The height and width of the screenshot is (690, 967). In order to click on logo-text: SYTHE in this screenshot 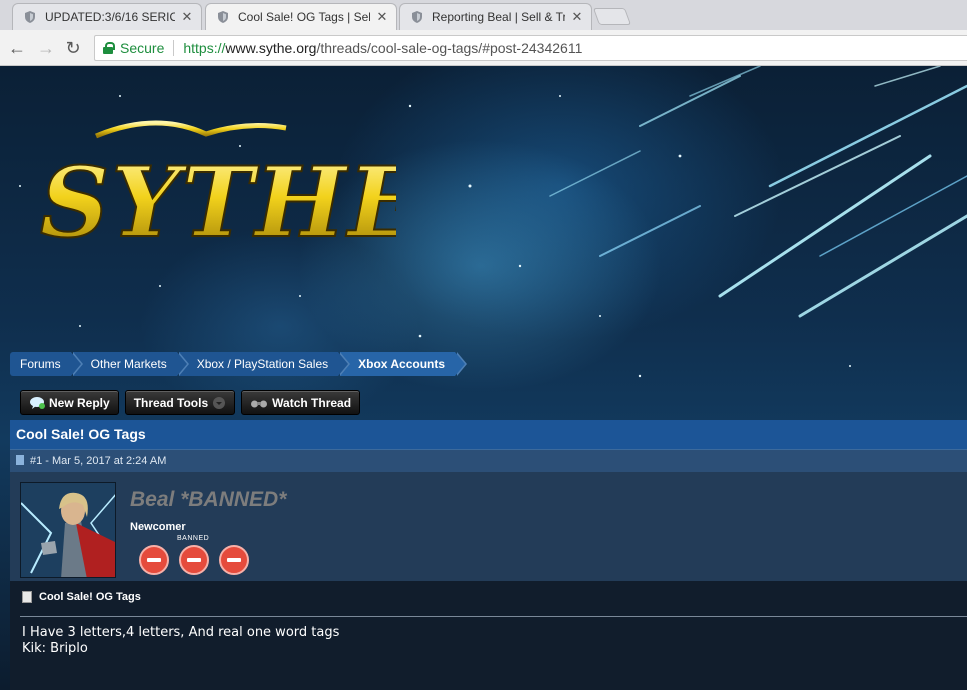, I will do `click(218, 201)`.